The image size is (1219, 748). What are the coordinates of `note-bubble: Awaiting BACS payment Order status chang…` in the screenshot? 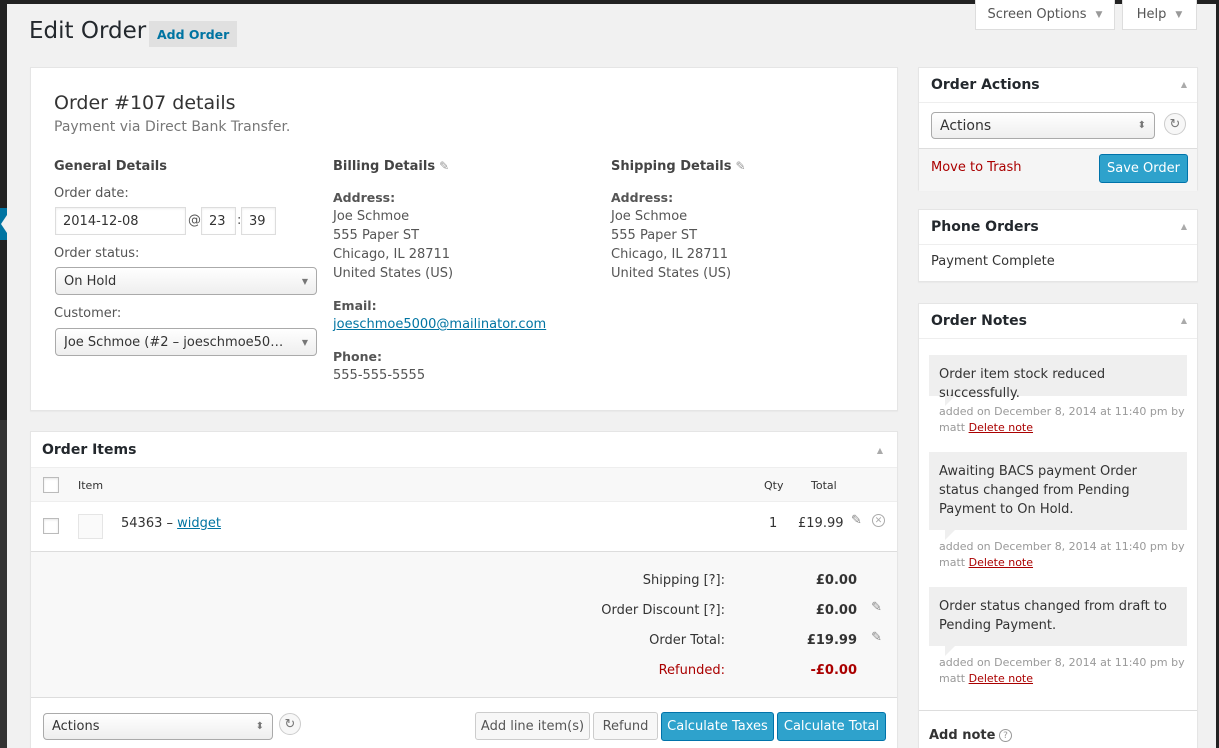 It's located at (1058, 496).